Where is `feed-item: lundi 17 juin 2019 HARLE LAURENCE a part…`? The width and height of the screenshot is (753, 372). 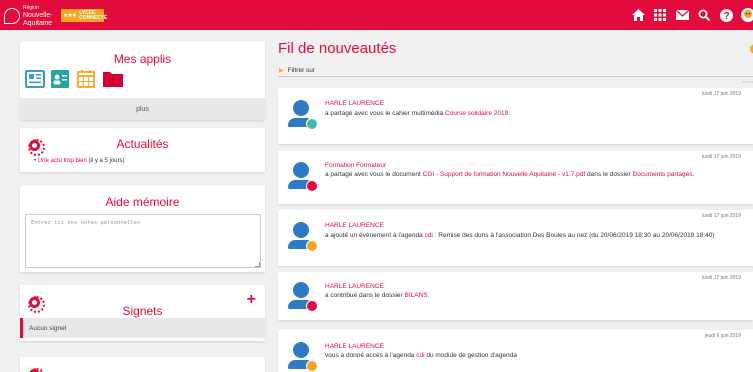
feed-item: lundi 17 juin 2019 HARLE LAURENCE a part… is located at coordinates (515, 116).